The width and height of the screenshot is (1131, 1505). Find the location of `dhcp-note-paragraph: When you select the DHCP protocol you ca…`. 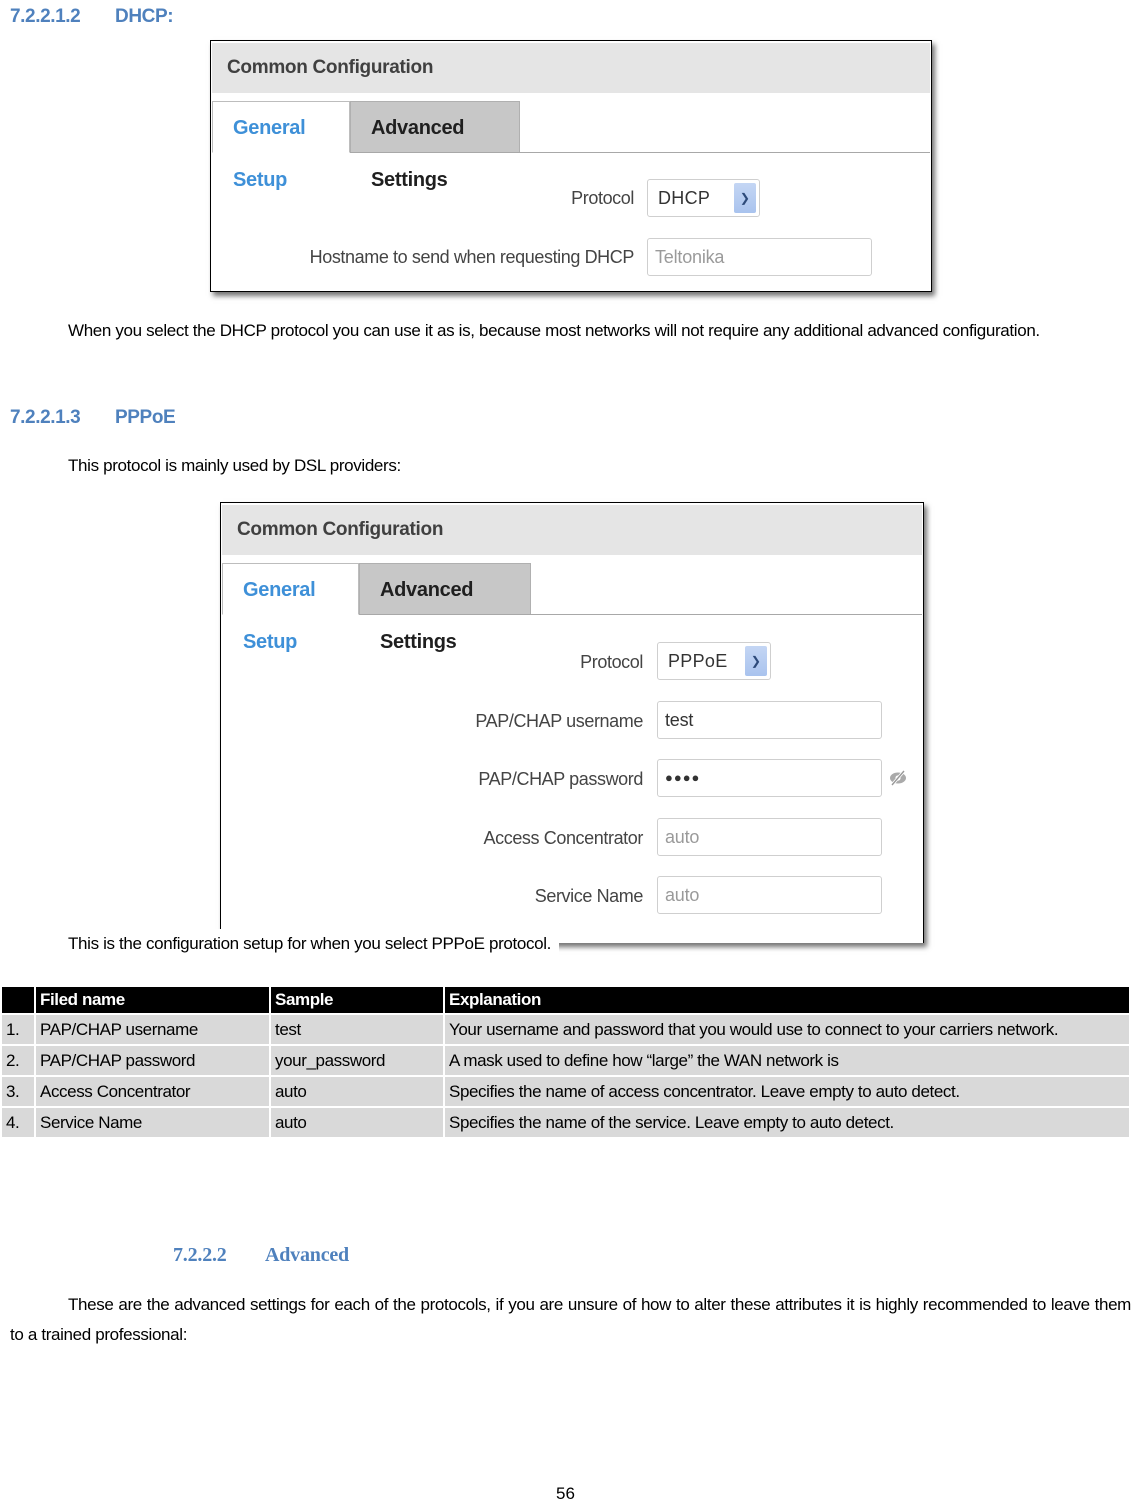

dhcp-note-paragraph: When you select the DHCP protocol you ca… is located at coordinates (554, 330).